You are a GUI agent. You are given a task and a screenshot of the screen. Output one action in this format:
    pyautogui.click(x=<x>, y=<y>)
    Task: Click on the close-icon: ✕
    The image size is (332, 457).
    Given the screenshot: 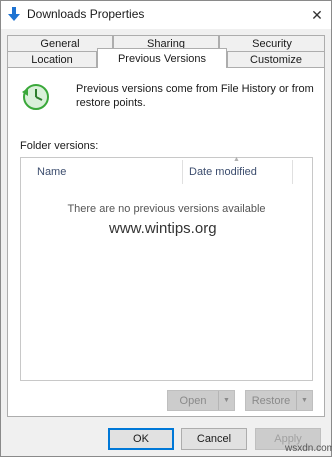 What is the action you would take?
    pyautogui.click(x=317, y=14)
    